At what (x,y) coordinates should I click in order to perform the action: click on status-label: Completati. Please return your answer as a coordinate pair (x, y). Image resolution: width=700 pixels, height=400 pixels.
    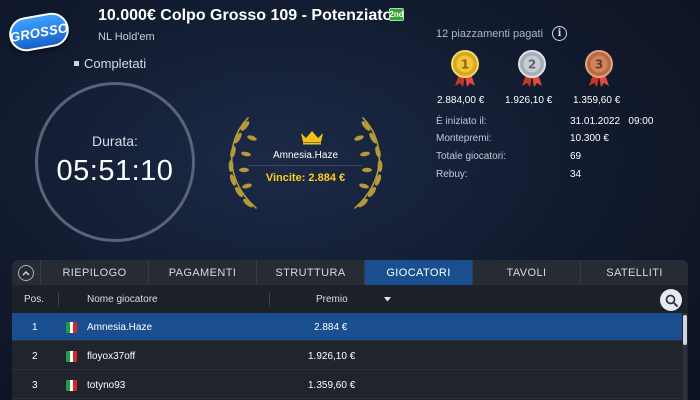
    Looking at the image, I should click on (115, 63).